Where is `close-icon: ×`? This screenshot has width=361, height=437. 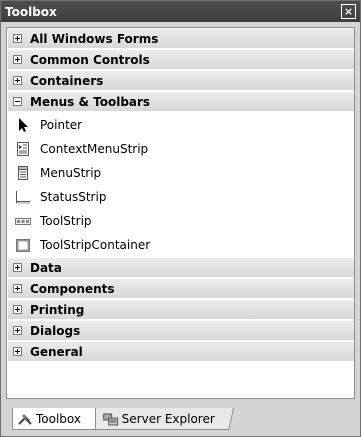
close-icon: × is located at coordinates (348, 11).